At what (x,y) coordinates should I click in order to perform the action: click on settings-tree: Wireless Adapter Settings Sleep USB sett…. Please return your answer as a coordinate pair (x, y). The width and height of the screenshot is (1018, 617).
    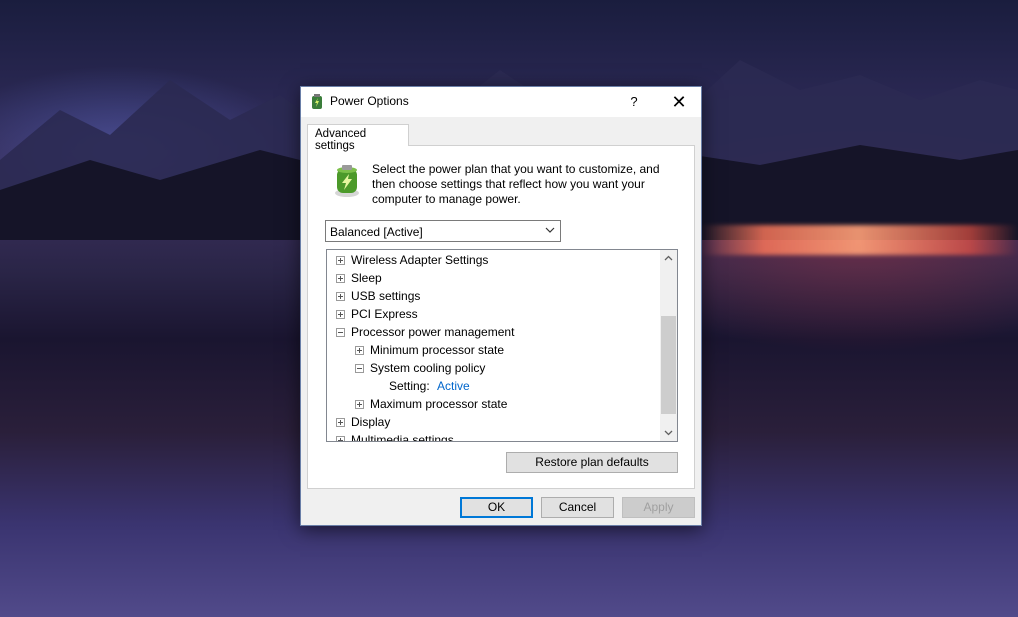
    Looking at the image, I should click on (502, 345).